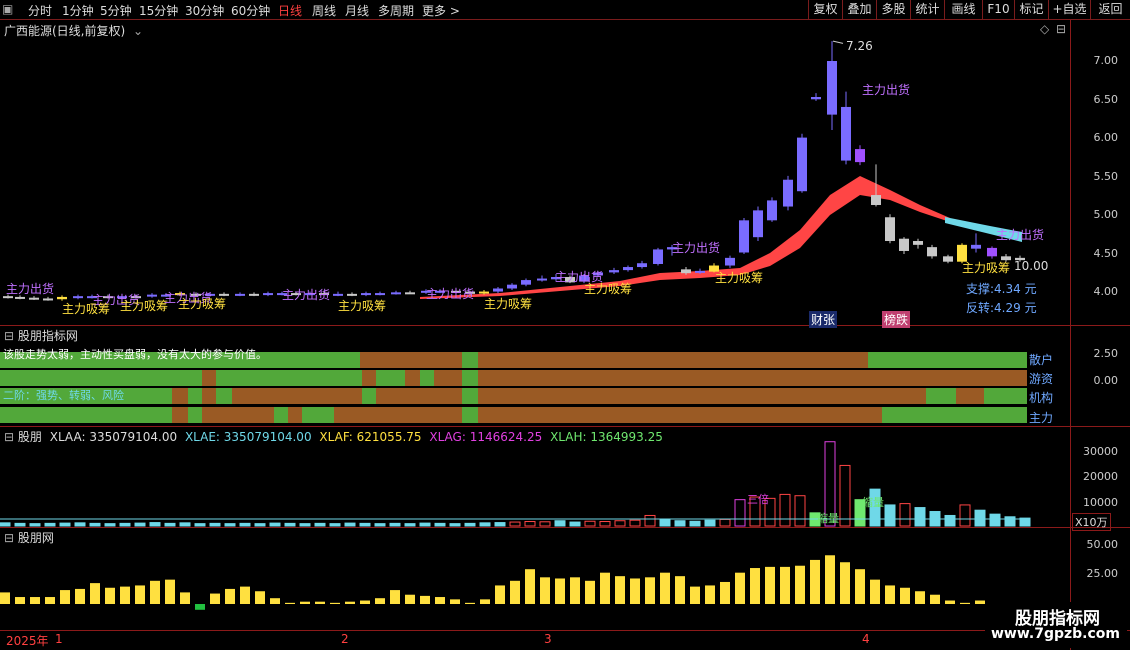  Describe the element at coordinates (873, 502) in the screenshot. I see `volume-annotation-shrink-2: 缩量` at that location.